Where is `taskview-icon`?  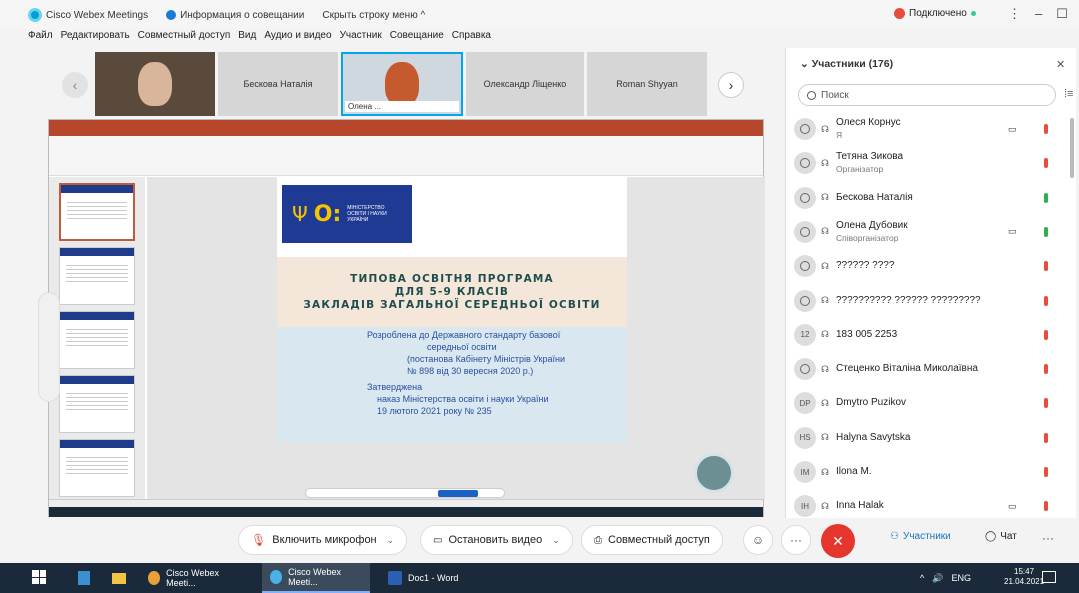
taskview-icon is located at coordinates (84, 578).